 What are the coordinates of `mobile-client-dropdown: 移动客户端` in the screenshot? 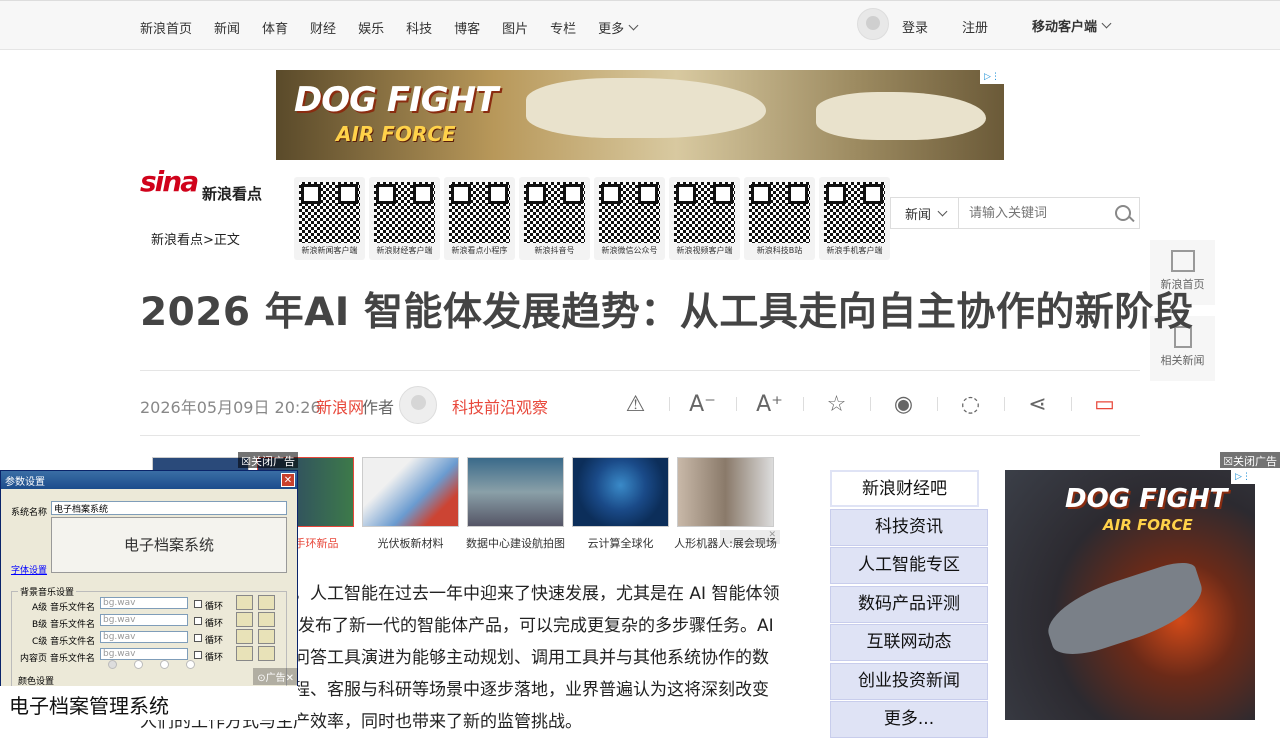 It's located at (1072, 25).